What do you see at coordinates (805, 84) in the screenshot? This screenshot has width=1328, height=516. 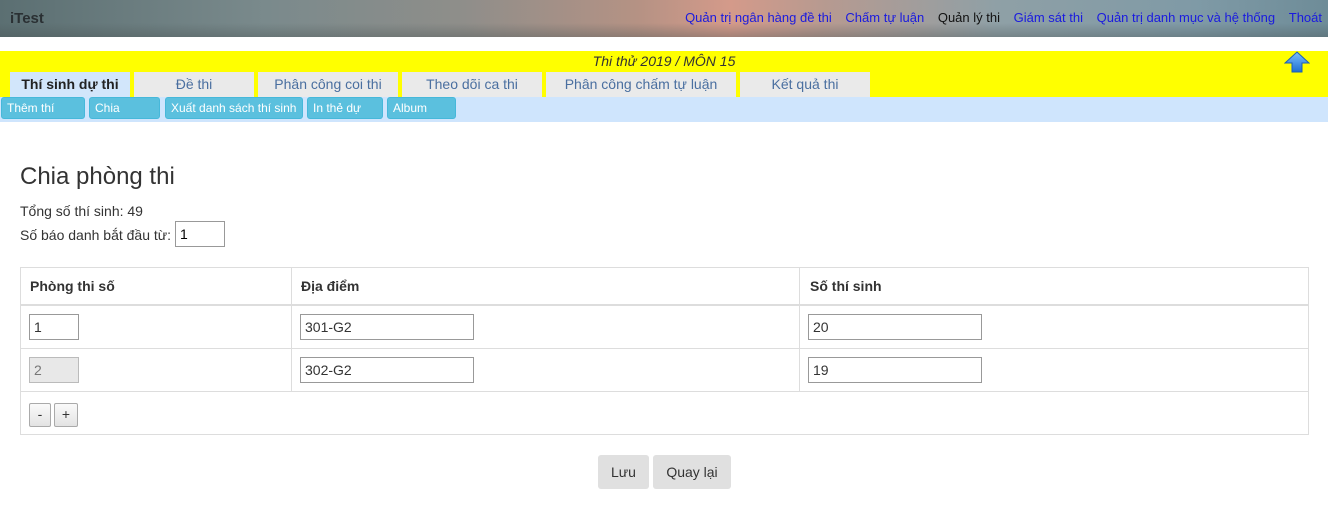 I see `tab-results: Kết quả thi` at bounding box center [805, 84].